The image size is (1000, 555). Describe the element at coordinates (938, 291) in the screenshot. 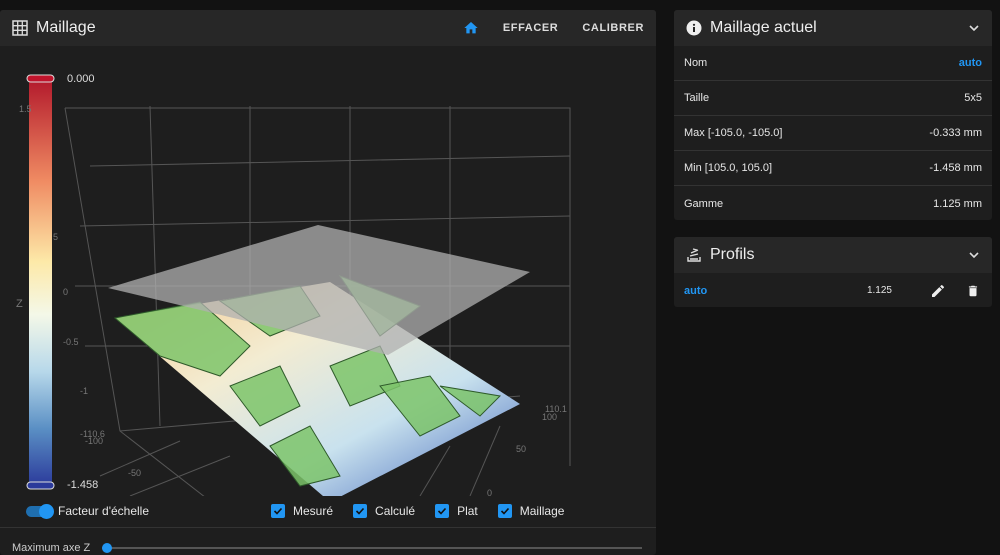

I see `edit-icon` at that location.